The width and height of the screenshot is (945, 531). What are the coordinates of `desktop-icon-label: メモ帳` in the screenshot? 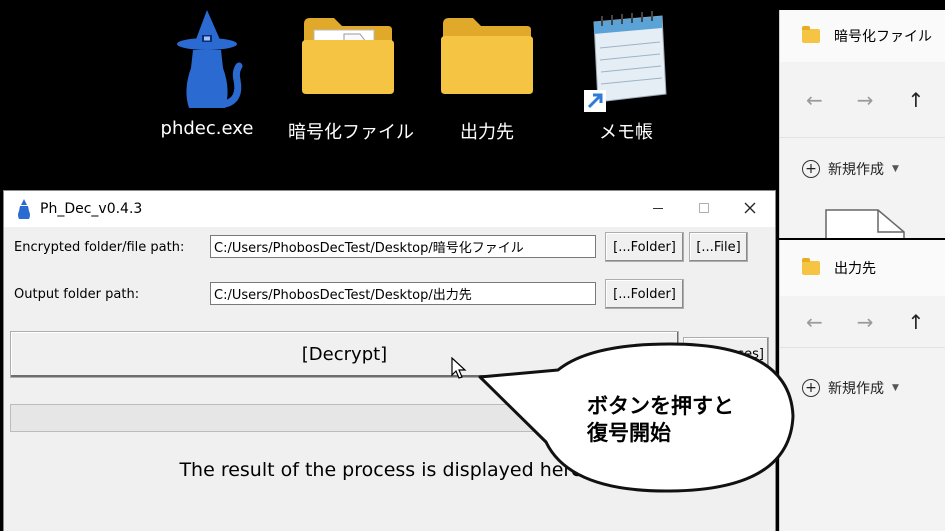 It's located at (626, 132).